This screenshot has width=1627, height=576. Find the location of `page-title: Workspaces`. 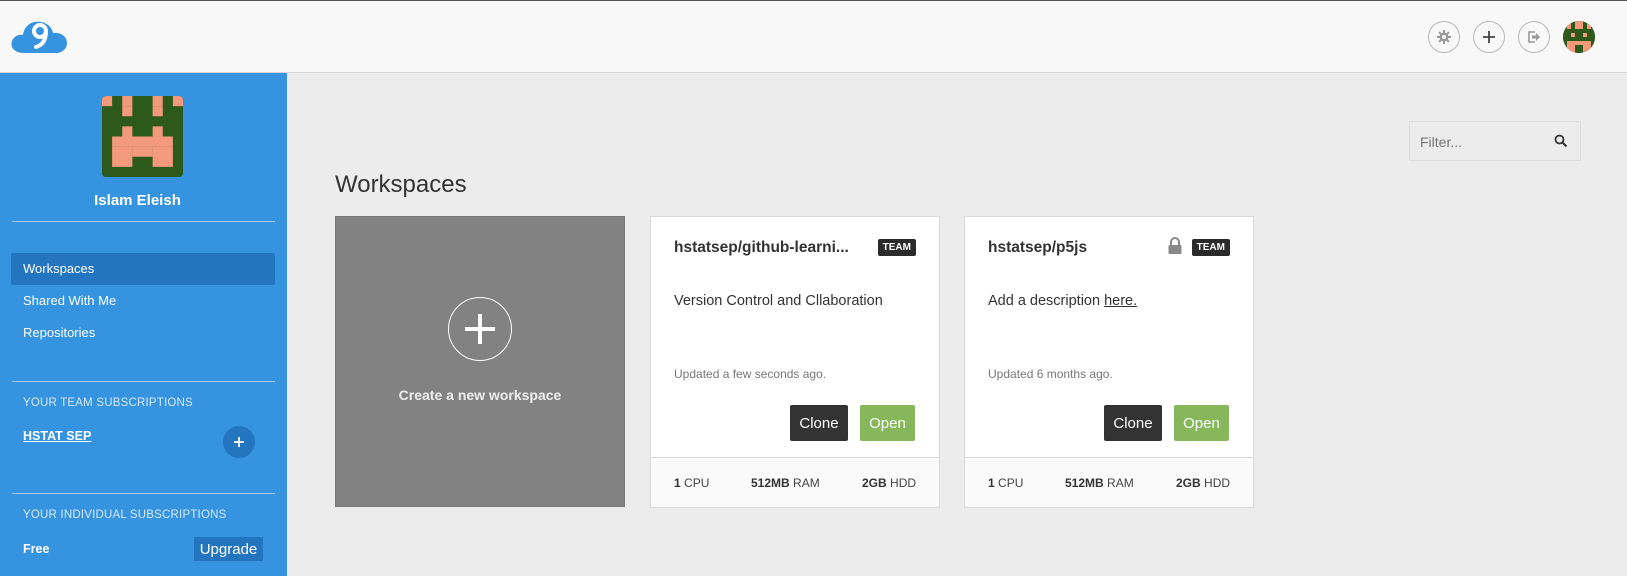

page-title: Workspaces is located at coordinates (401, 184).